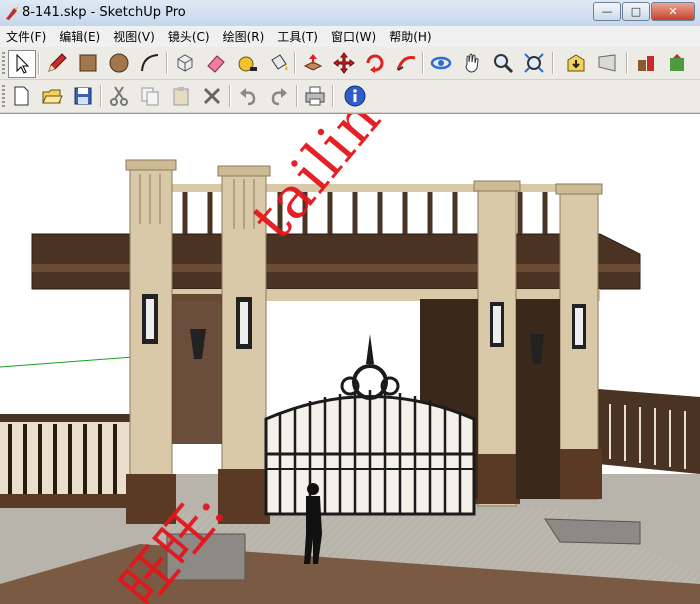 This screenshot has height=604, width=700. I want to click on left-side-panel, so click(197, 369).